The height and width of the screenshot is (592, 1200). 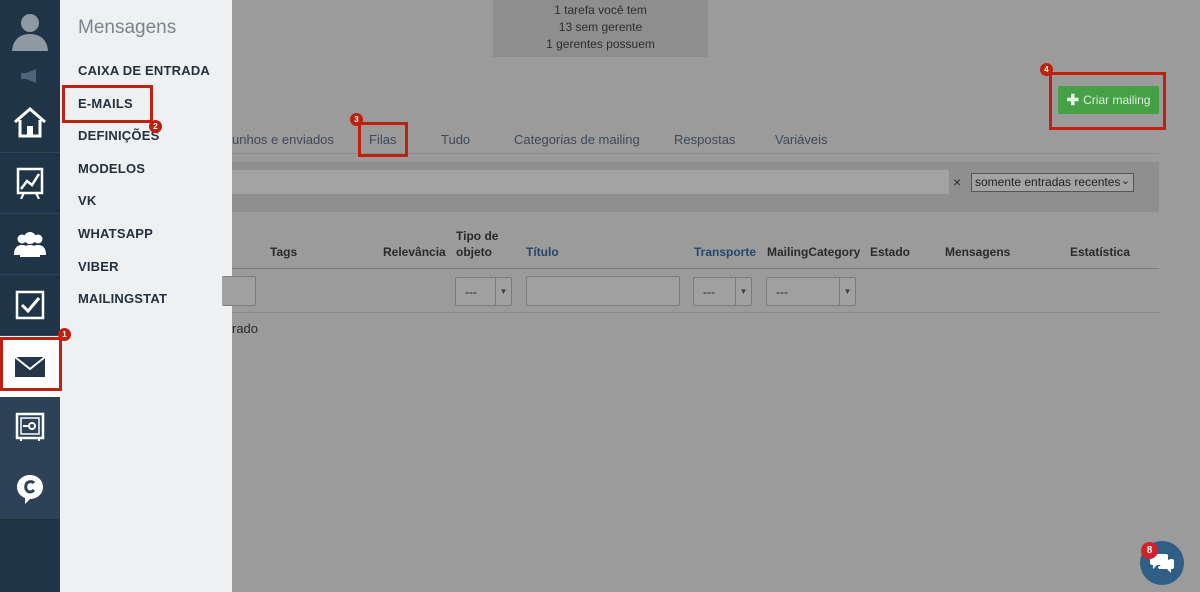 What do you see at coordinates (30, 305) in the screenshot?
I see `checkbox-icon` at bounding box center [30, 305].